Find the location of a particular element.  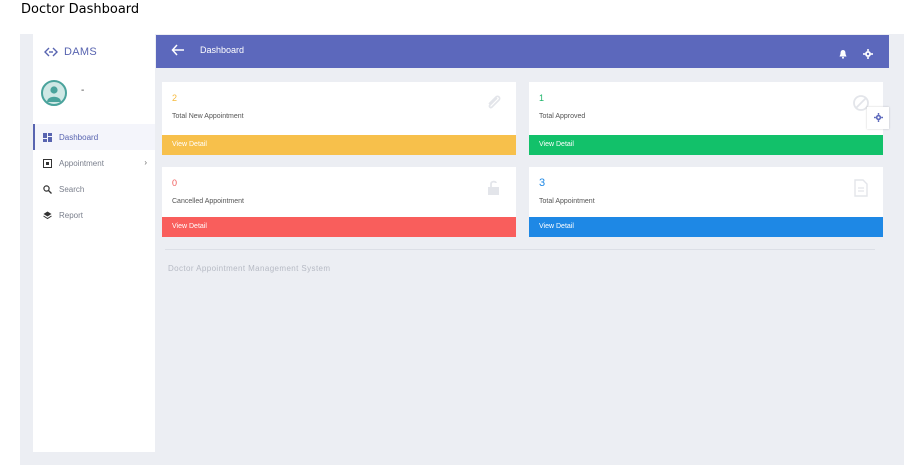

bell-icon is located at coordinates (843, 52).